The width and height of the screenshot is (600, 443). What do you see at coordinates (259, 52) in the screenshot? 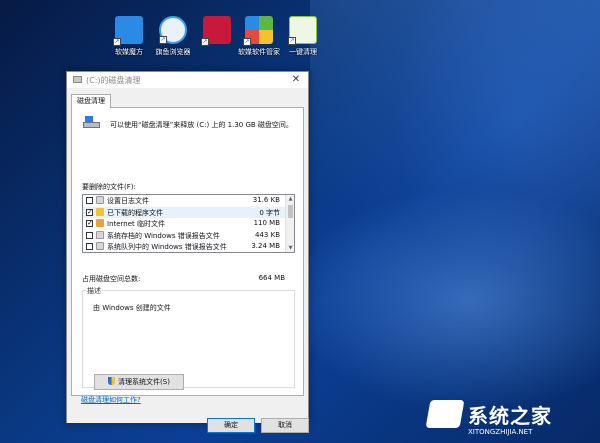
I see `desktop-icon-label: 软媒软件管家` at bounding box center [259, 52].